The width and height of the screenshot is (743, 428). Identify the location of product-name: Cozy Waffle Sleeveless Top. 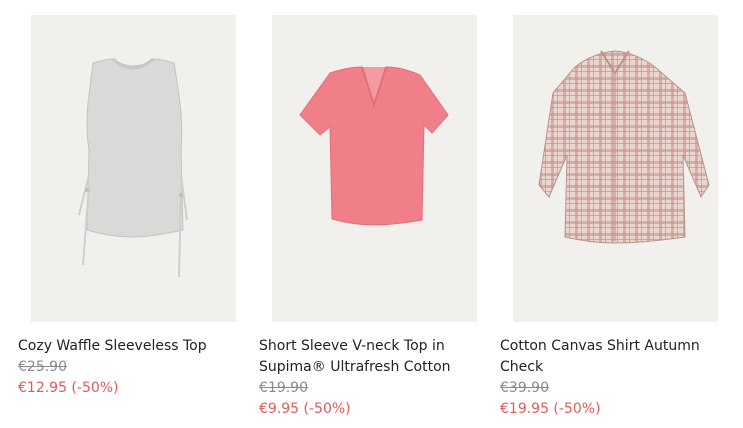
(130, 346).